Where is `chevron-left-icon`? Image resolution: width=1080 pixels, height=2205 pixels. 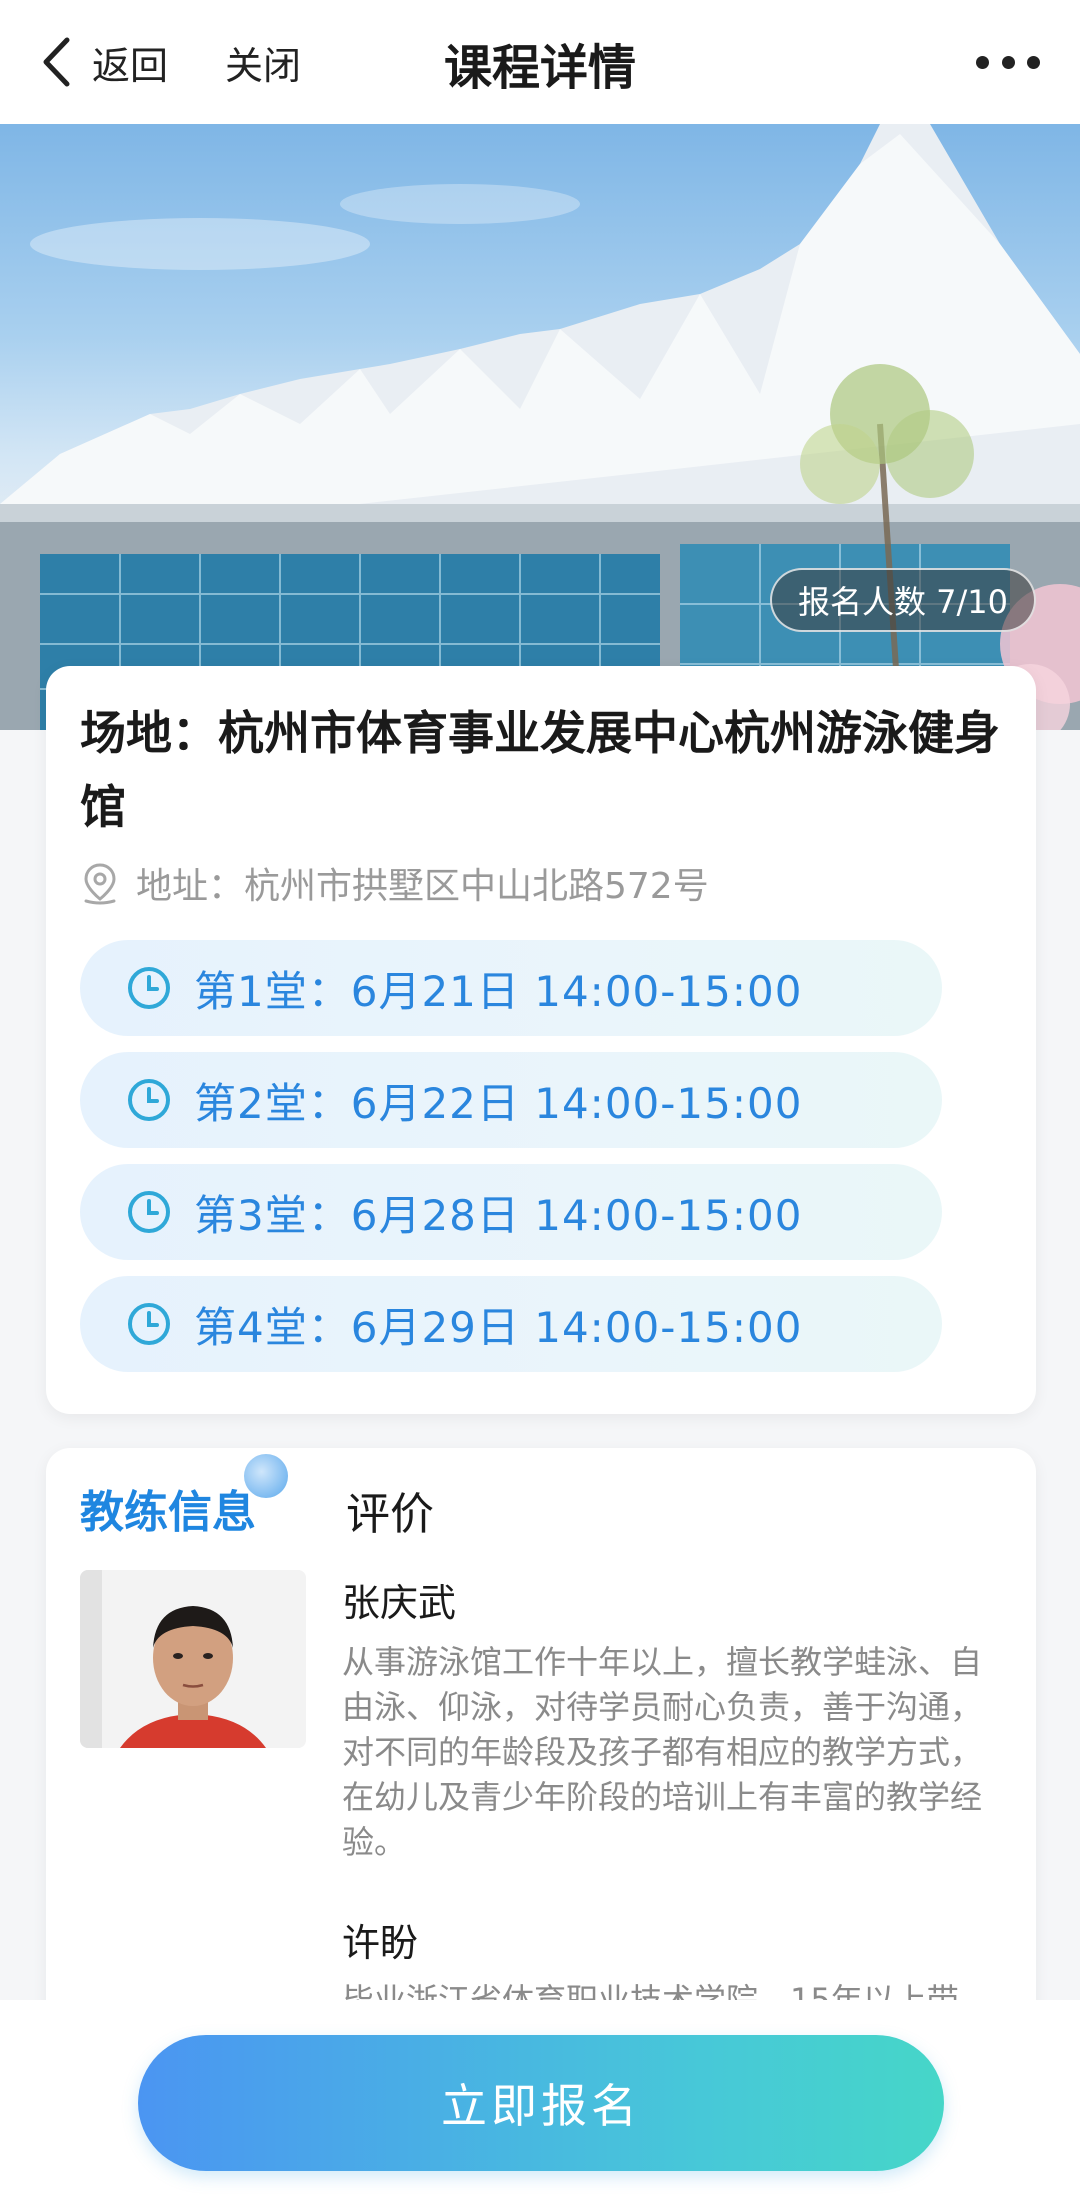
chevron-left-icon is located at coordinates (56, 62).